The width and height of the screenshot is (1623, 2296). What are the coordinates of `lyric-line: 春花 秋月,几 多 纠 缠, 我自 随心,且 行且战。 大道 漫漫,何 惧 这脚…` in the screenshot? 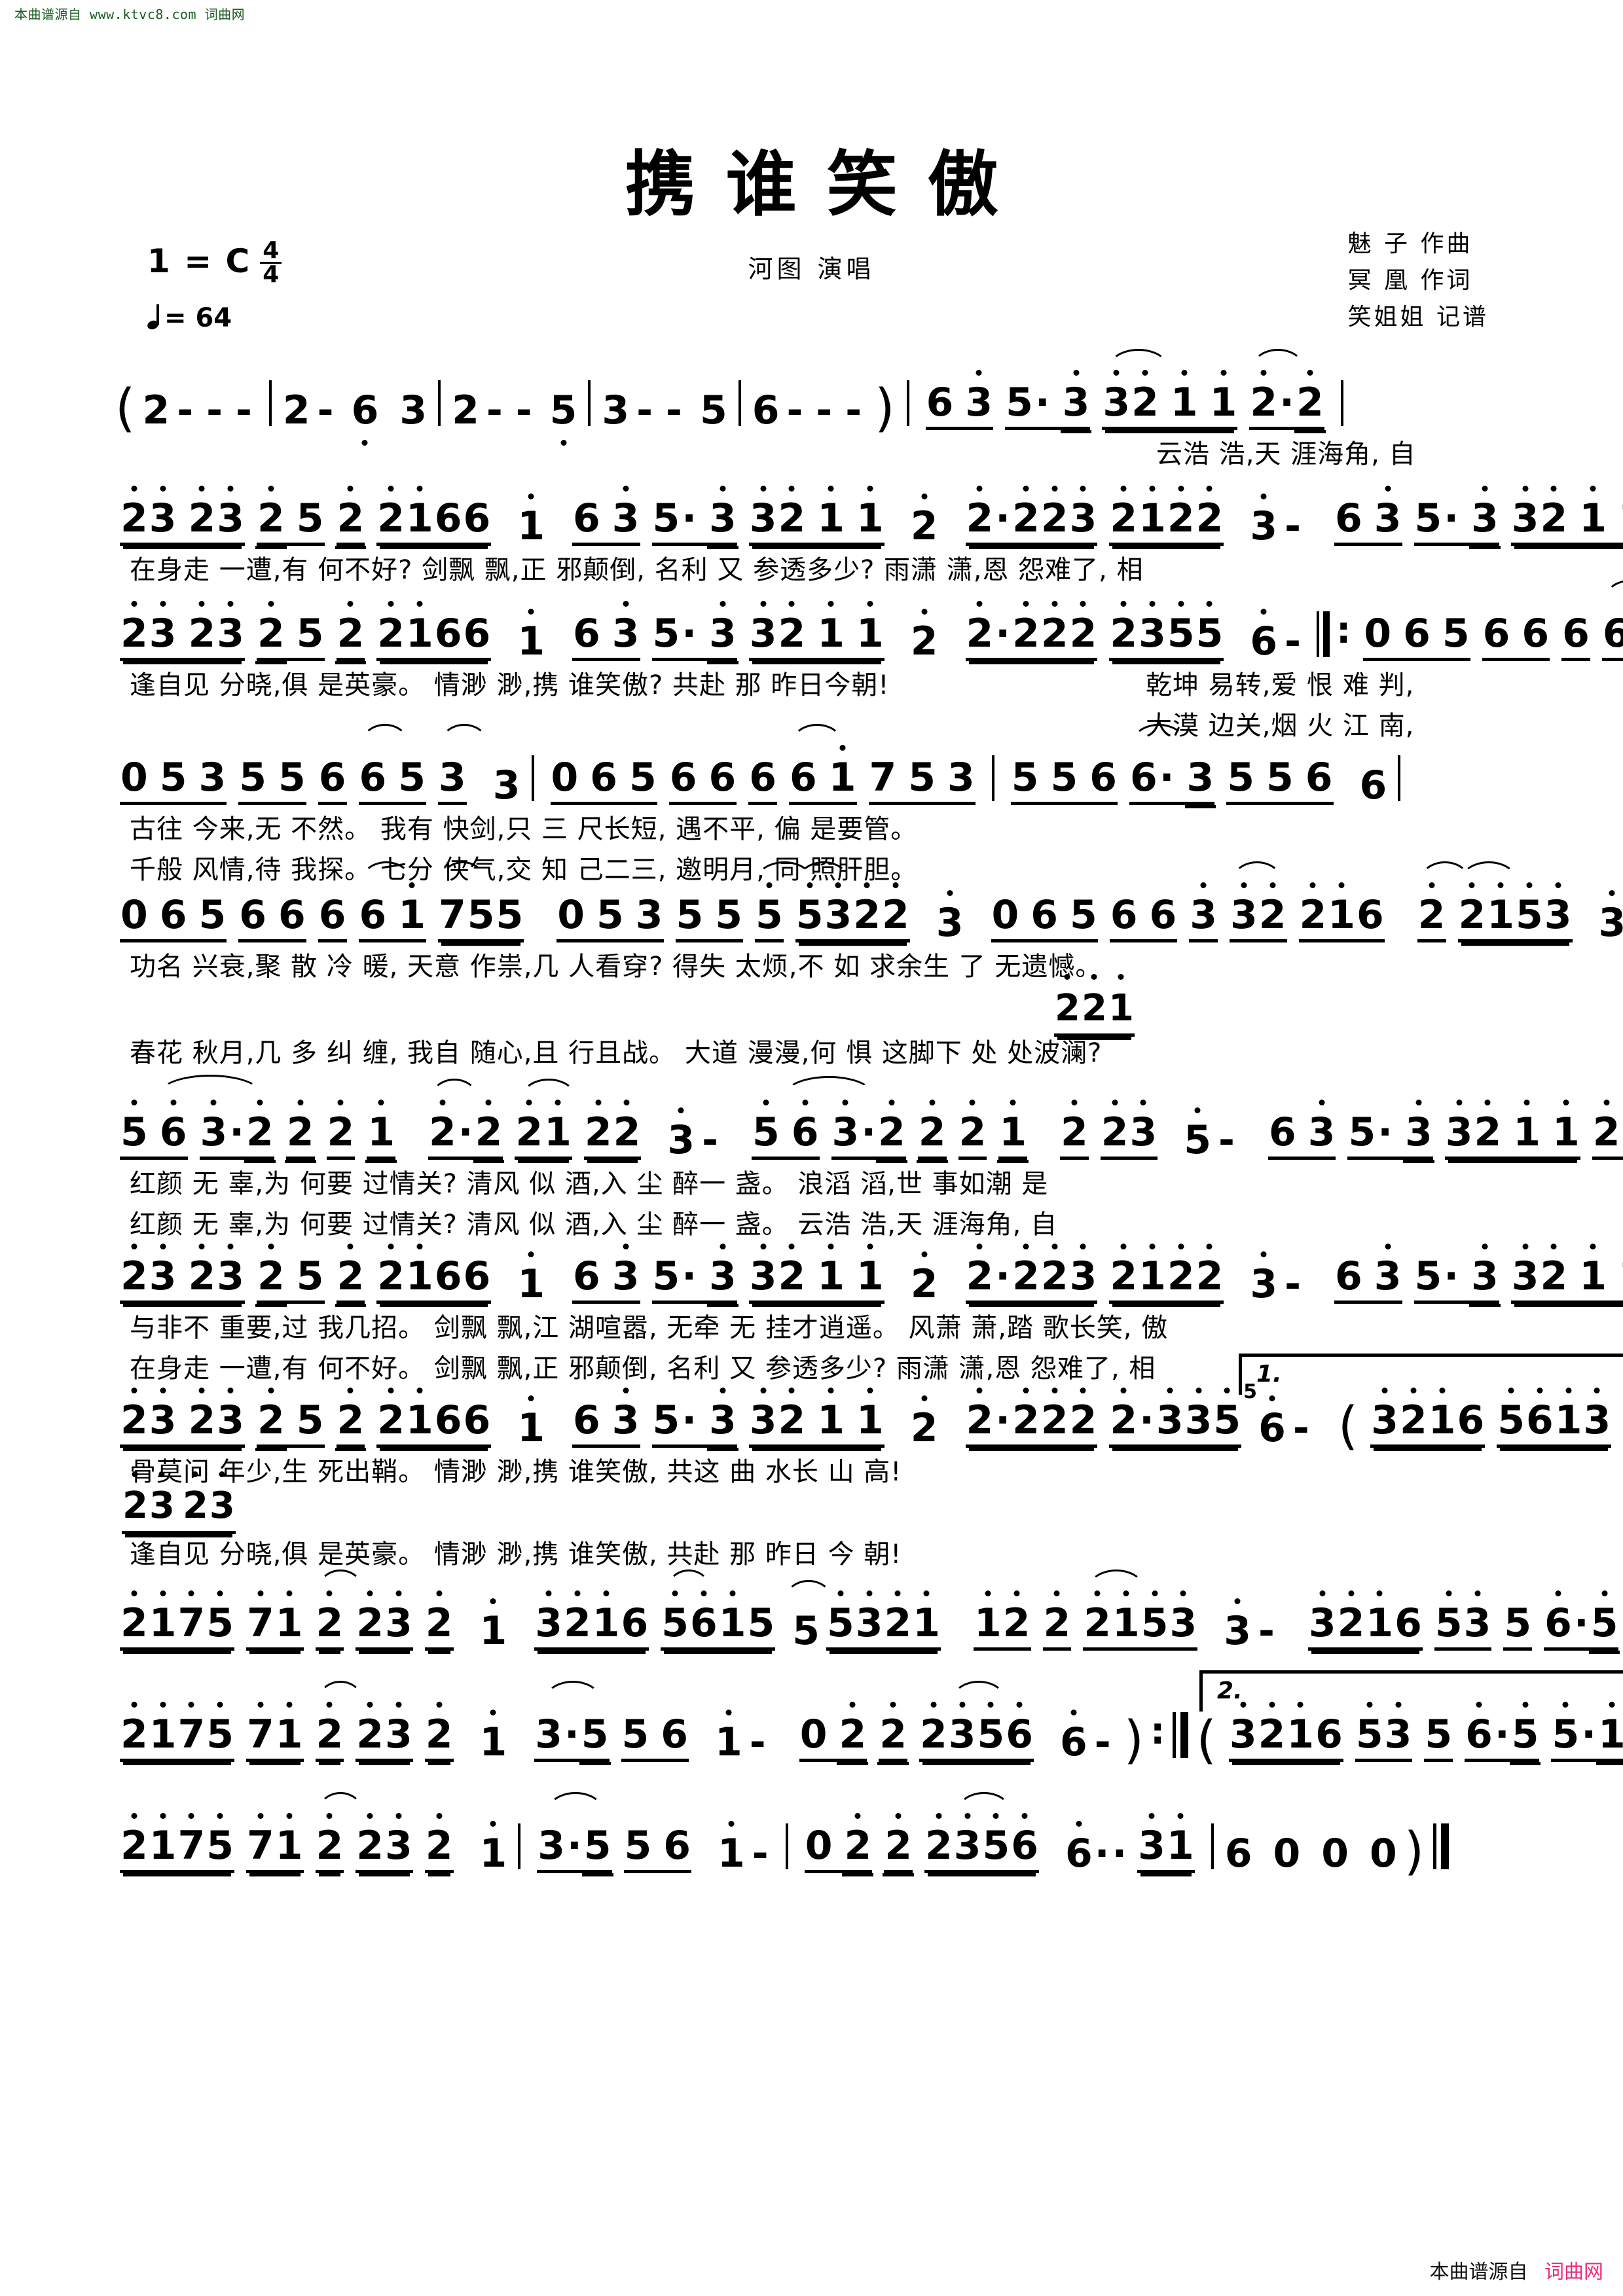 It's located at (616, 1053).